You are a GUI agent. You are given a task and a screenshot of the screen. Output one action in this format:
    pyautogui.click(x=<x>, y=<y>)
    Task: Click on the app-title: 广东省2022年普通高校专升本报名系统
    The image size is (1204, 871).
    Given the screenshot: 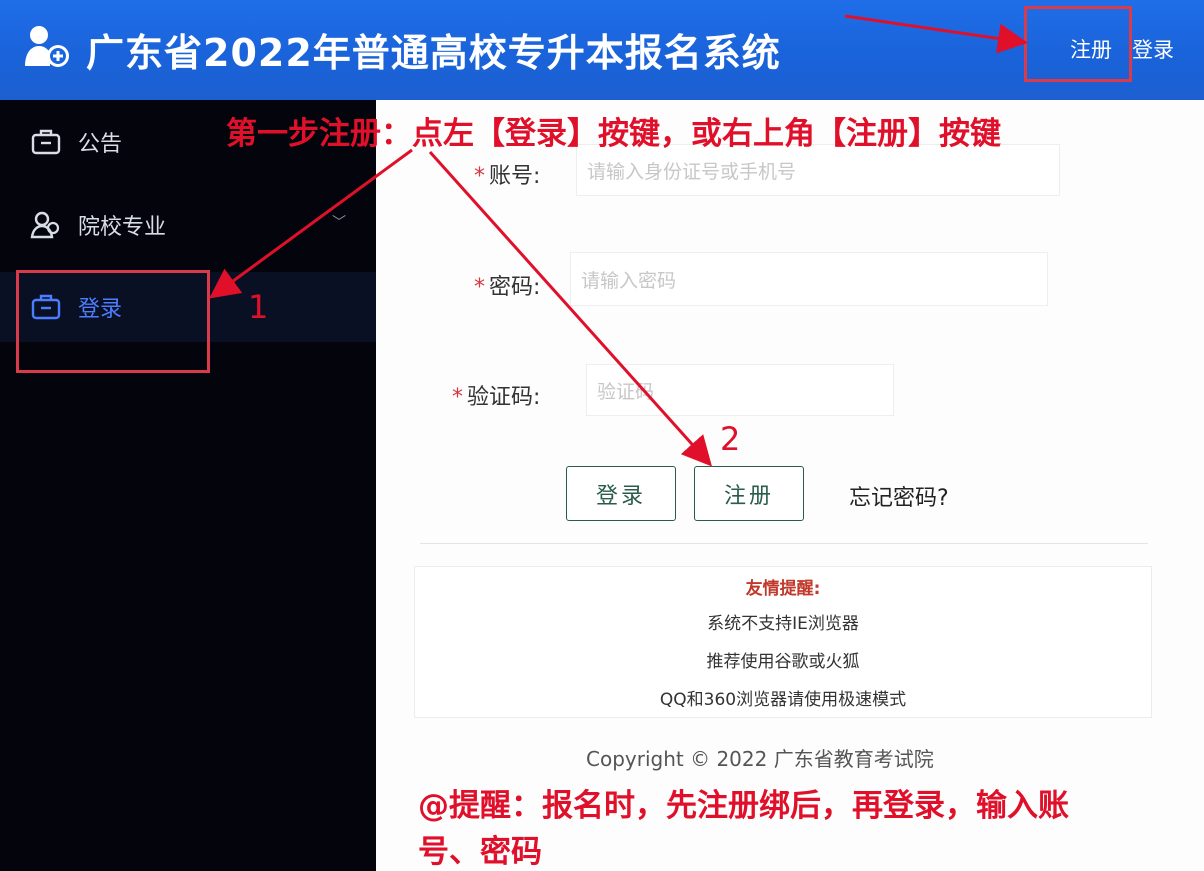 What is the action you would take?
    pyautogui.click(x=433, y=53)
    